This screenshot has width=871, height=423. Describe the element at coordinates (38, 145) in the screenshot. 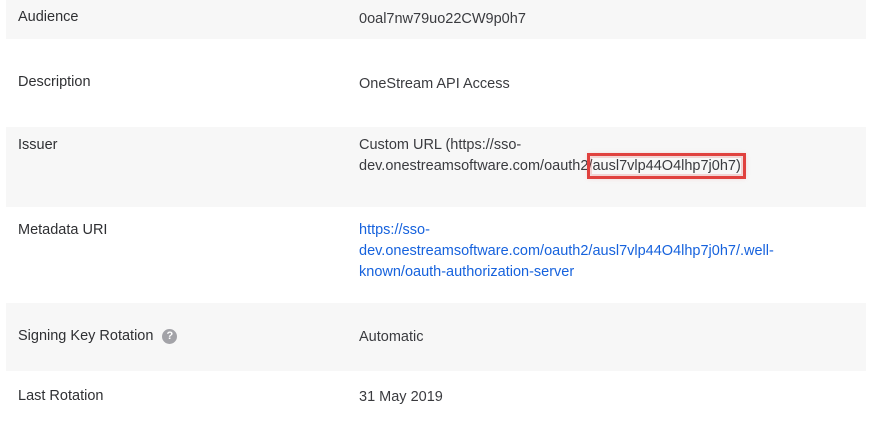

I see `issuer-label: Issuer` at that location.